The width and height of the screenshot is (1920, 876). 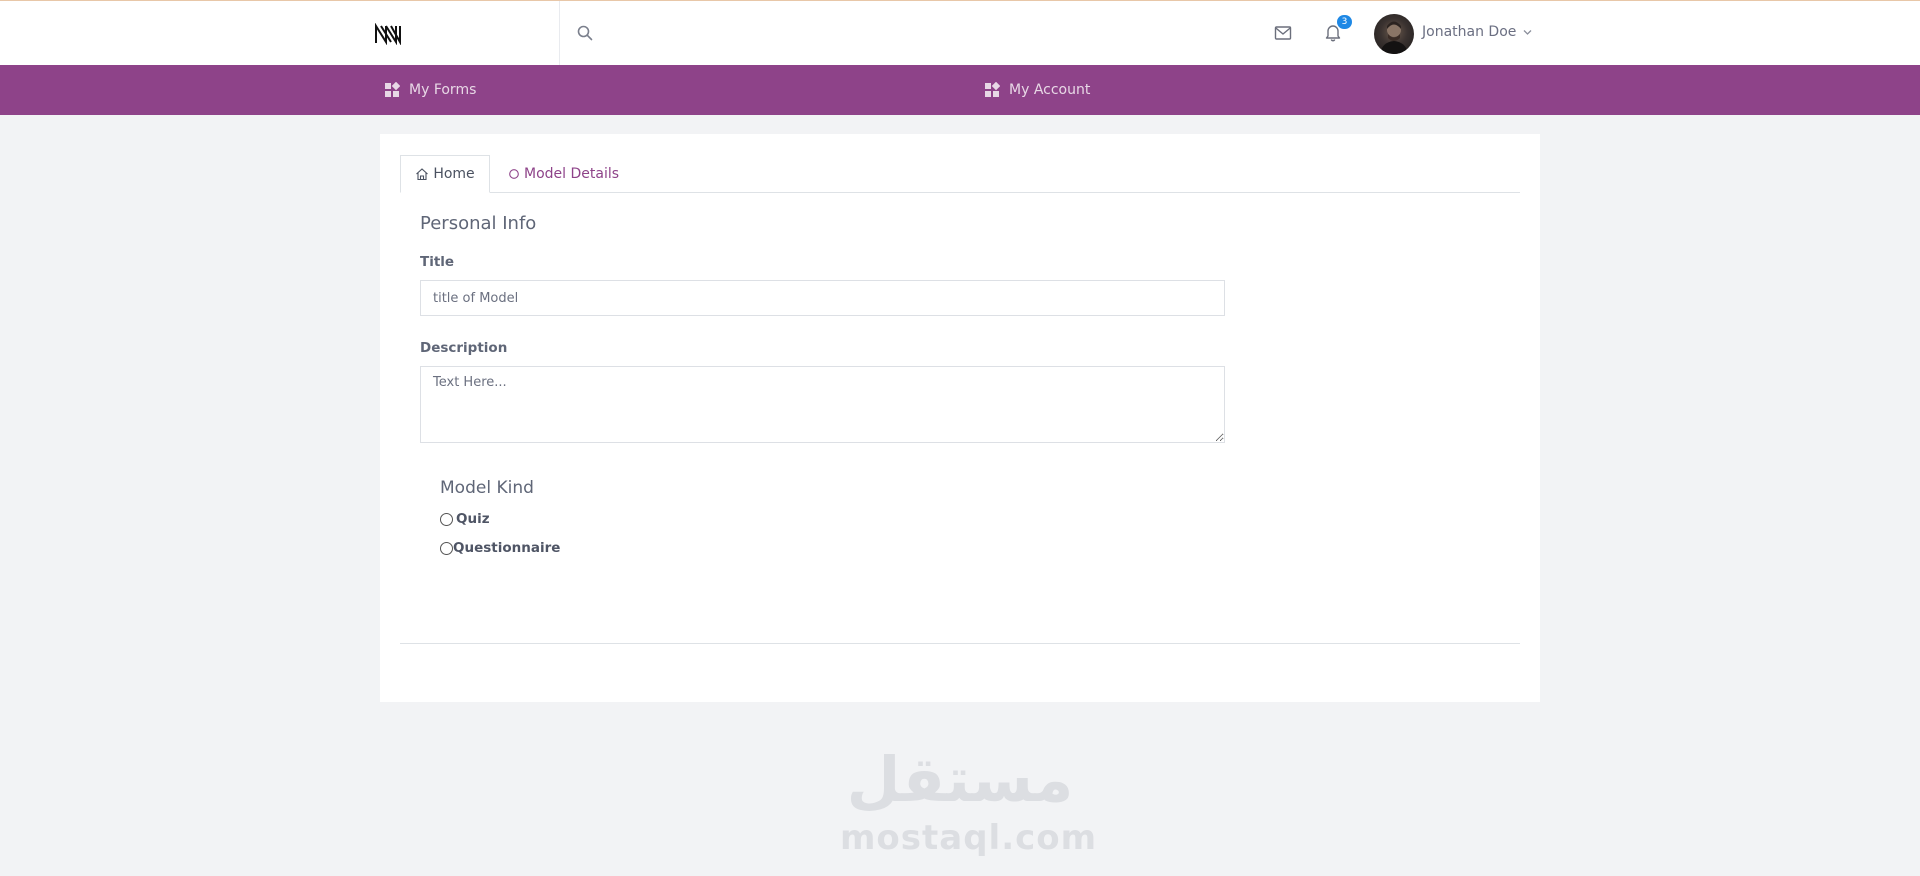 I want to click on tab-home: Home, so click(x=445, y=174).